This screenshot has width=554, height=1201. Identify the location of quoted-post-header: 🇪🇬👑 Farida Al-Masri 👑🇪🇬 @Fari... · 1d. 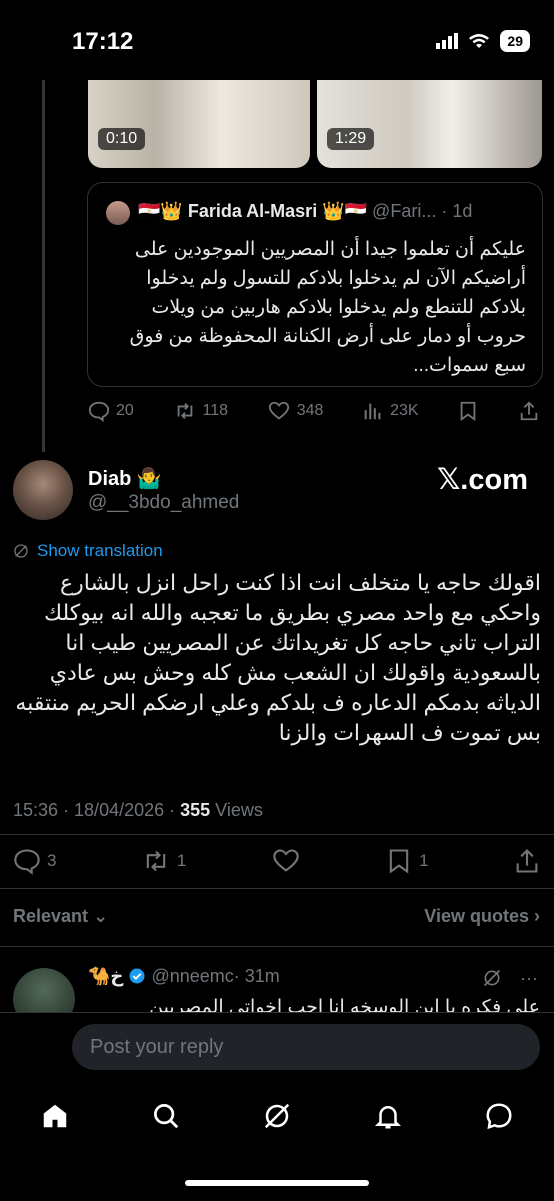
(305, 211).